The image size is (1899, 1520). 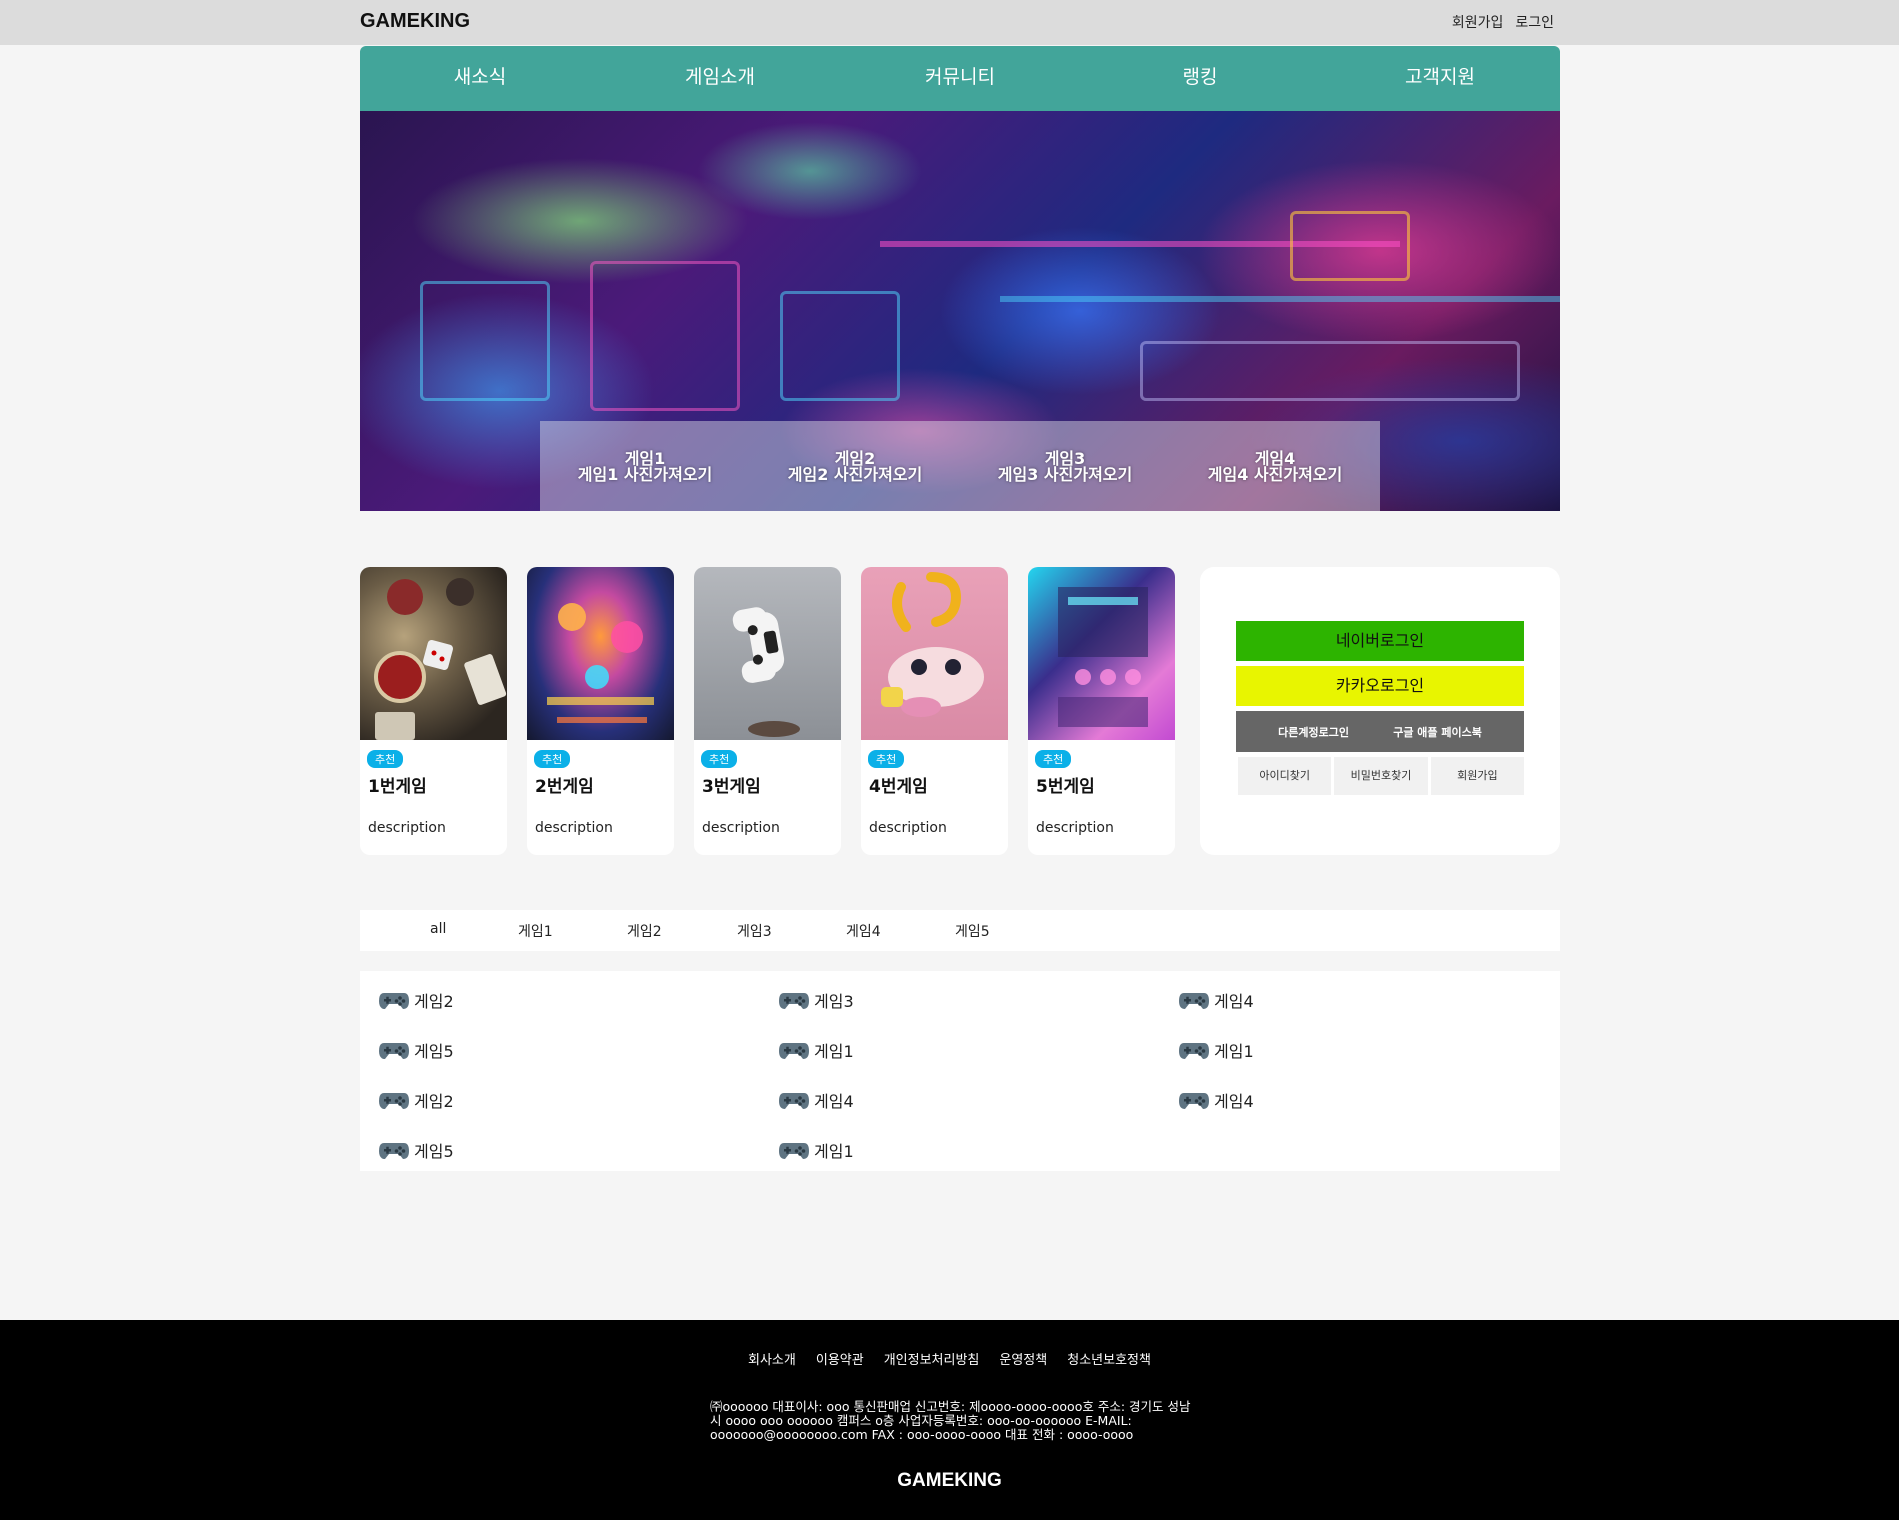 I want to click on hero-caption: 게임1 게임1 사진가져오기, so click(x=645, y=466).